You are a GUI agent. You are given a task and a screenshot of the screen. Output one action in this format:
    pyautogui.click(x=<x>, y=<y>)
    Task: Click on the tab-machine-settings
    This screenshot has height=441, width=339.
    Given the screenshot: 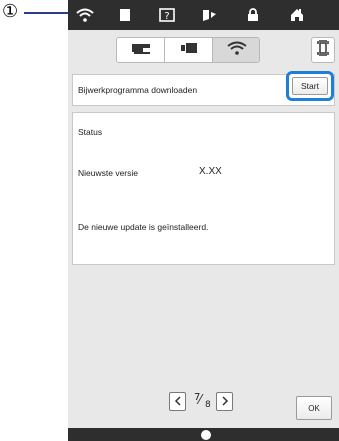 What is the action you would take?
    pyautogui.click(x=141, y=50)
    